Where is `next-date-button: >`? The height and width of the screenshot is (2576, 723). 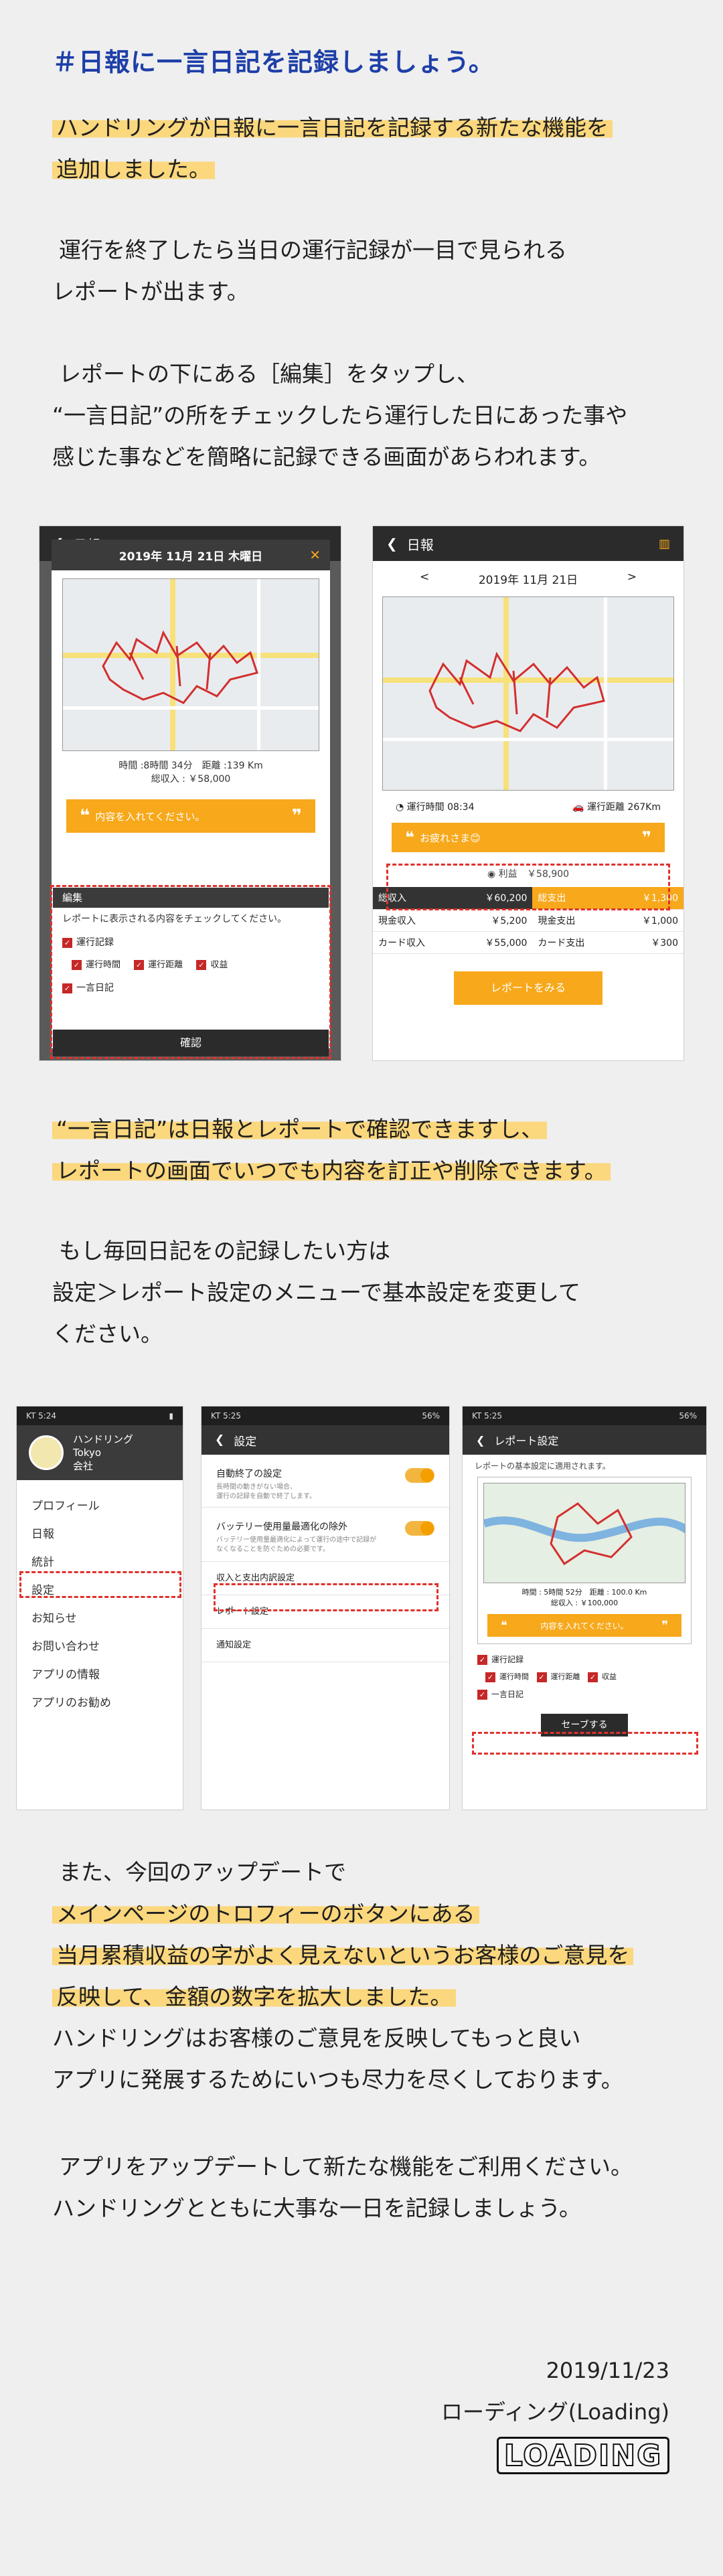
next-date-button: > is located at coordinates (632, 579).